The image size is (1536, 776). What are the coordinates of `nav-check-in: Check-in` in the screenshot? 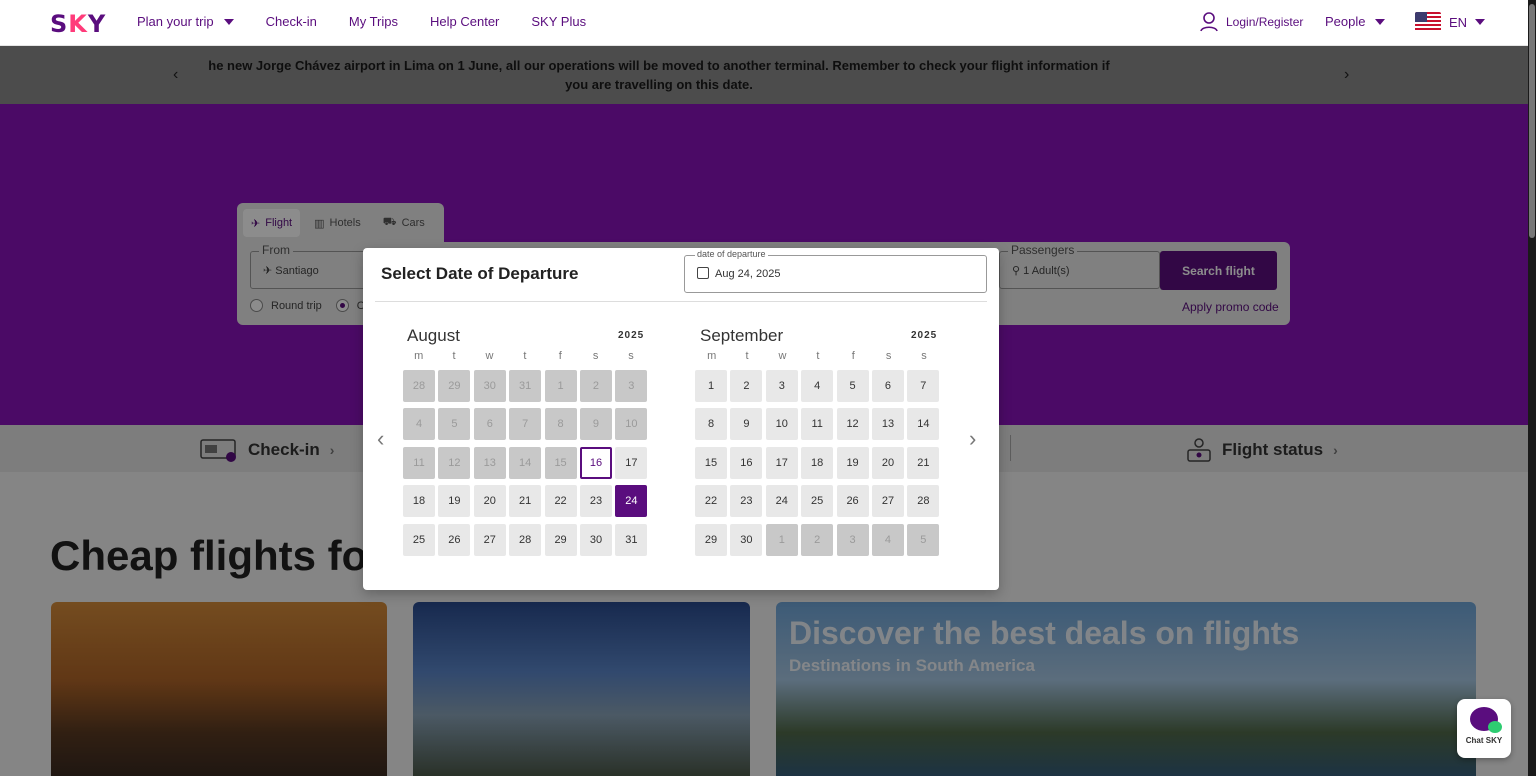 It's located at (291, 21).